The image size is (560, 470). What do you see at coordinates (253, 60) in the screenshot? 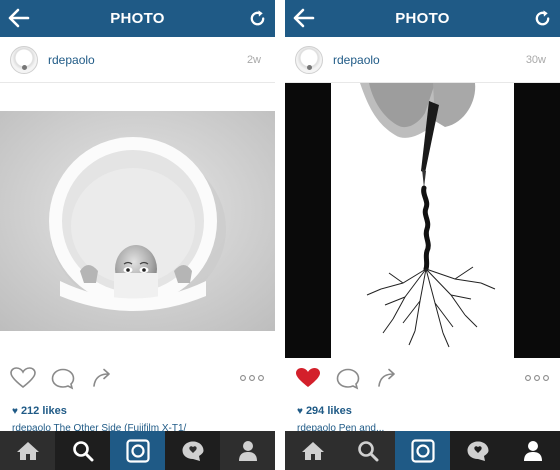
I see `post-age: 2w` at bounding box center [253, 60].